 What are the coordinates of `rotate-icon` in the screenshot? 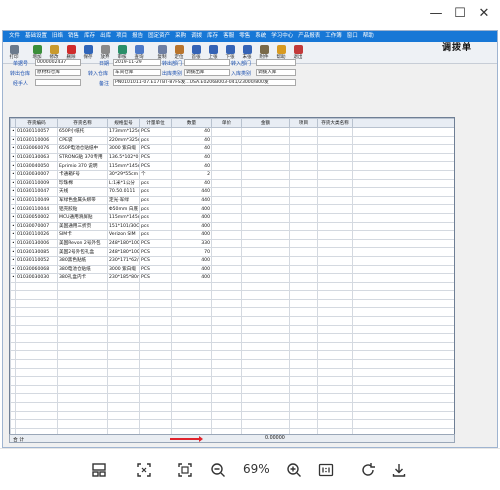 It's located at (368, 470).